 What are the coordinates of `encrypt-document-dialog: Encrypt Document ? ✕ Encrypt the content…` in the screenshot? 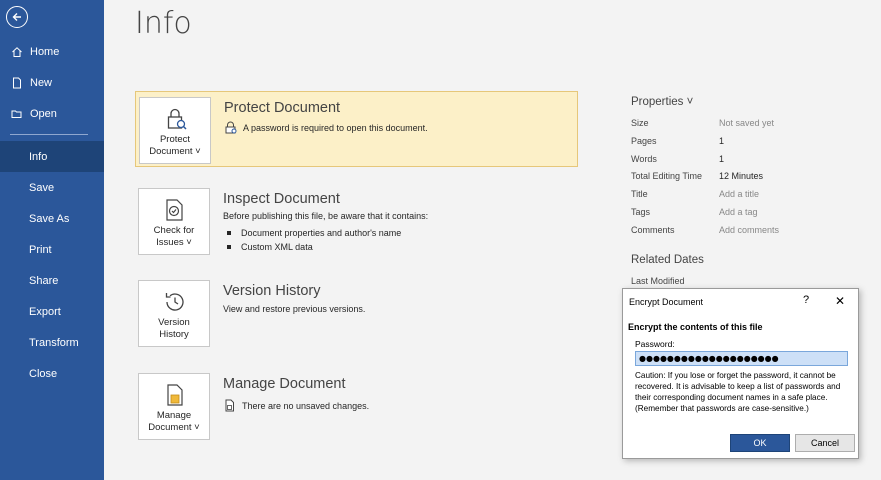 It's located at (740, 373).